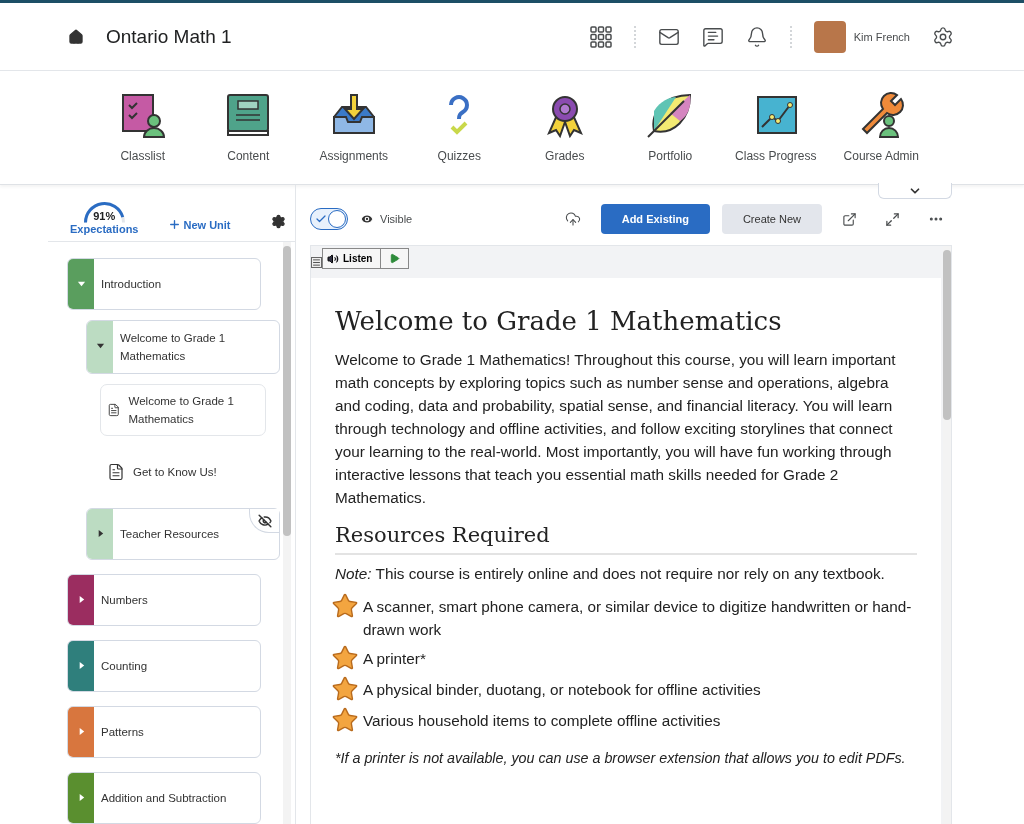 The image size is (1024, 824). I want to click on unit-card: Counting, so click(164, 666).